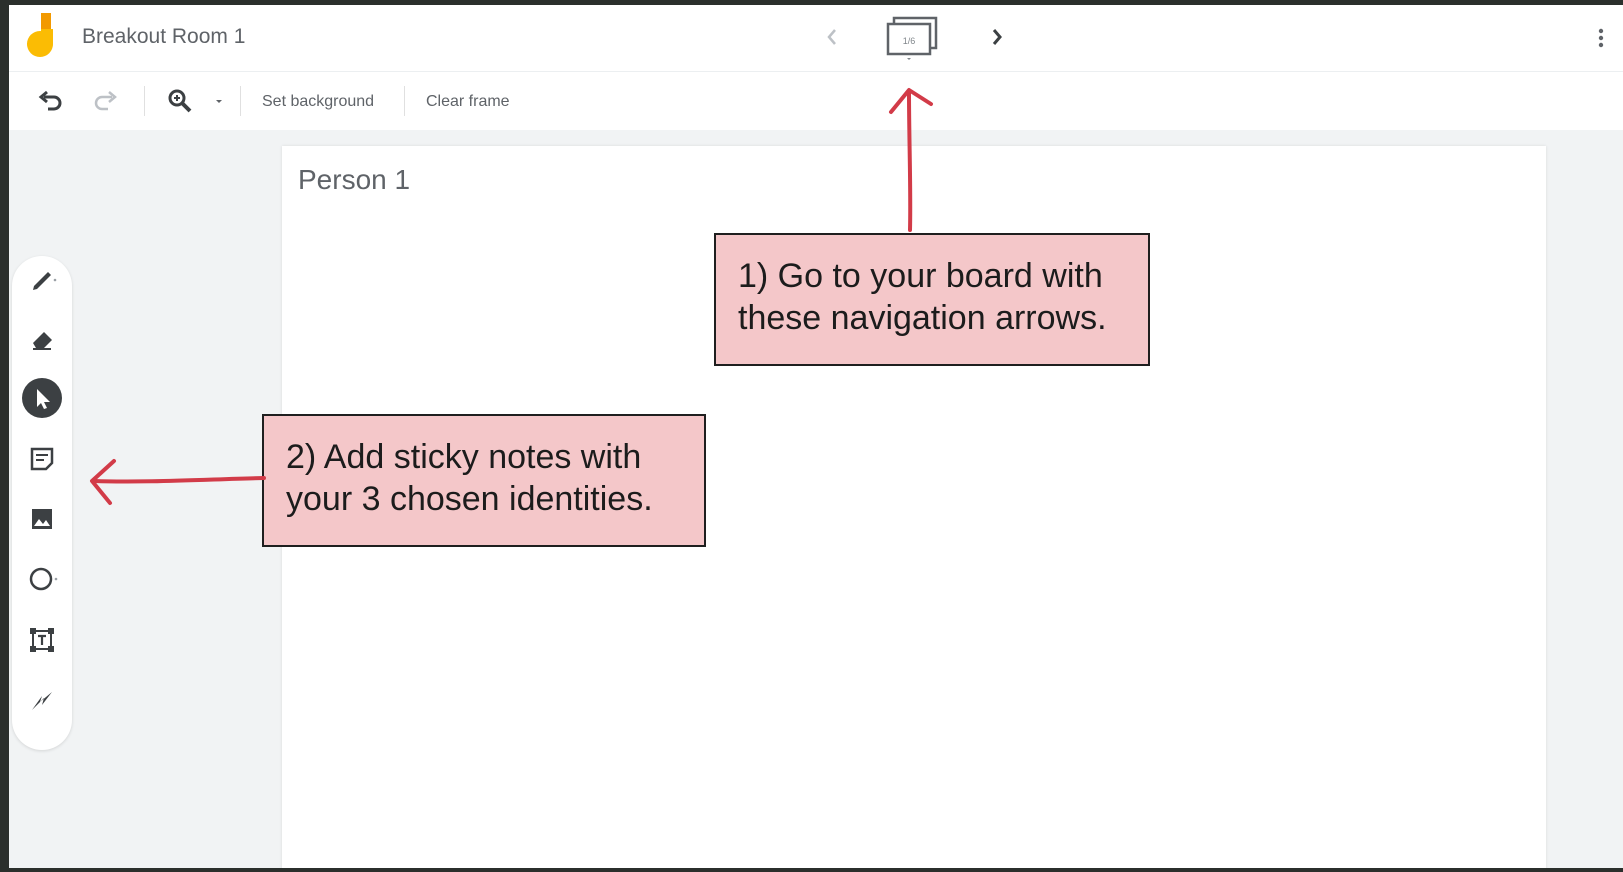 Image resolution: width=1623 pixels, height=872 pixels. What do you see at coordinates (178, 482) in the screenshot?
I see `left-arrow-annotation` at bounding box center [178, 482].